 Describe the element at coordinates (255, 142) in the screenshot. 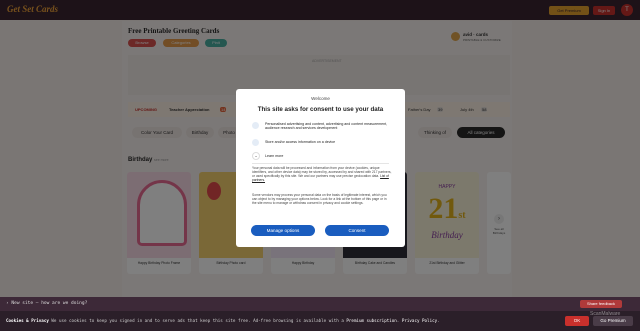

I see `device-icon` at that location.